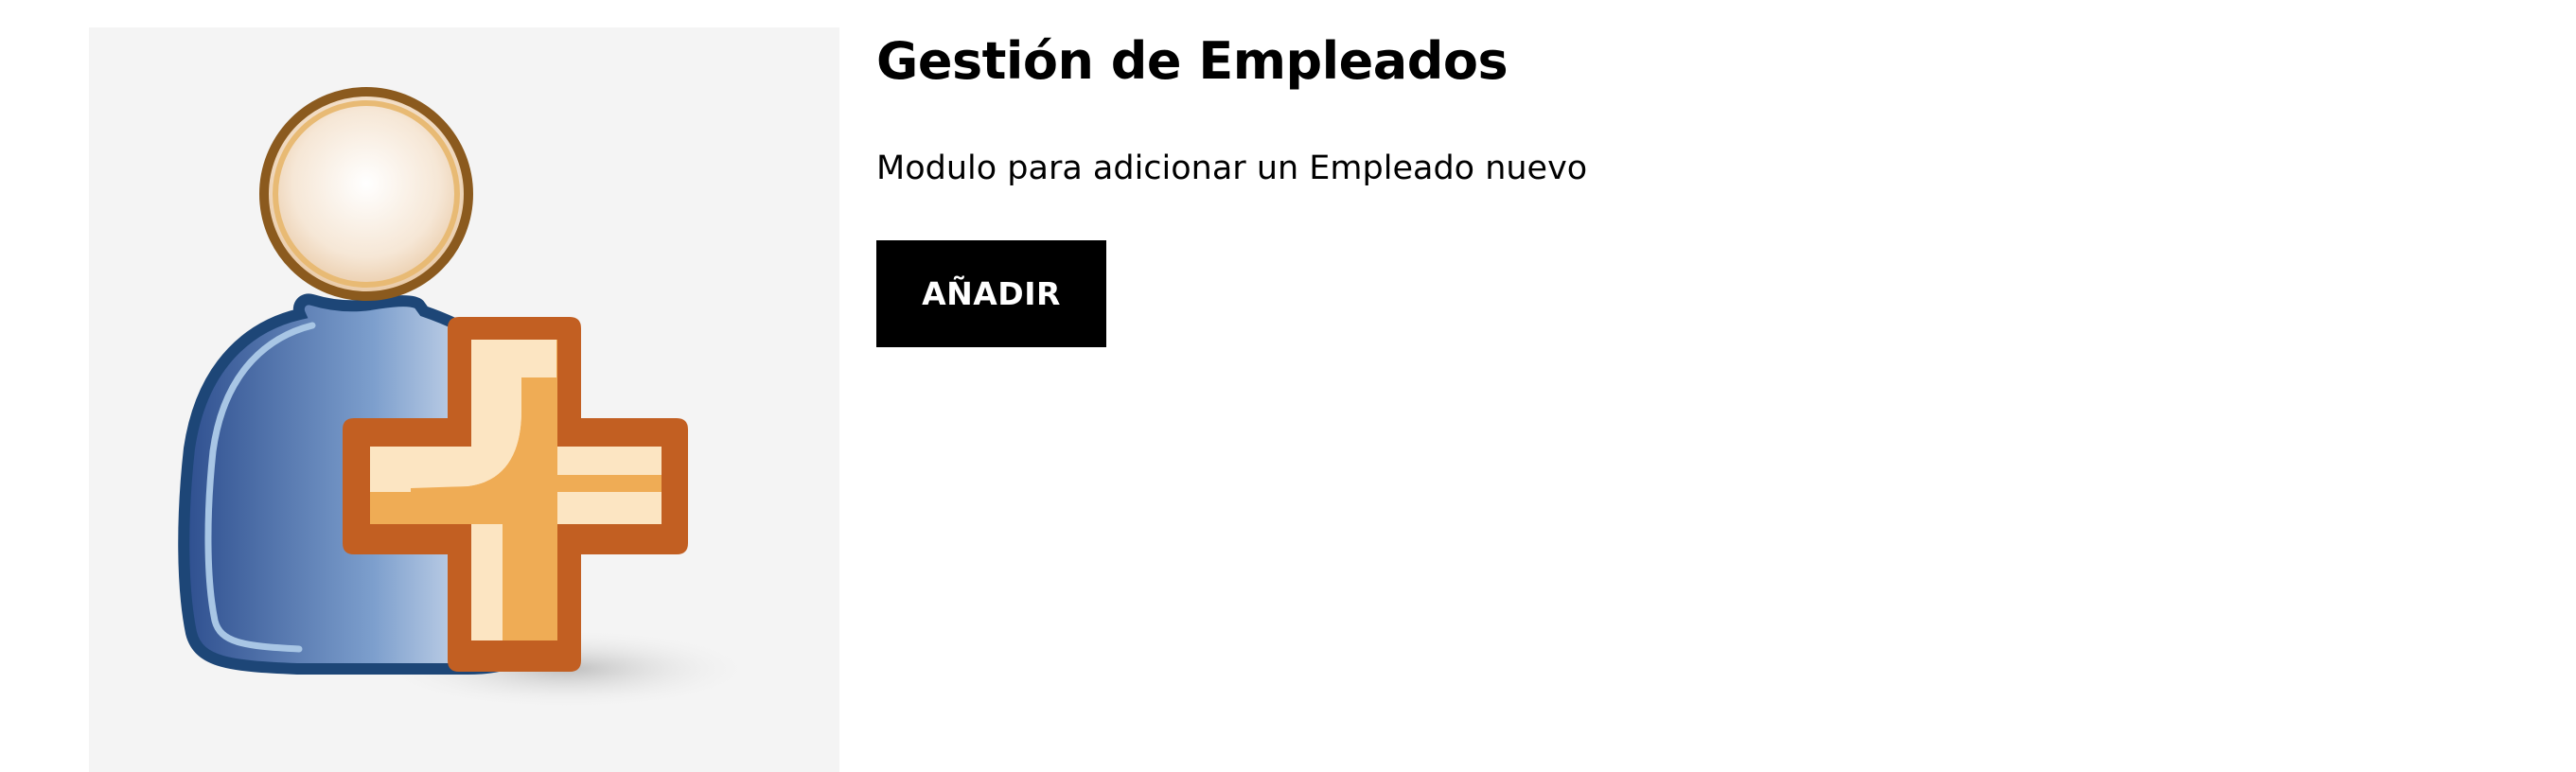  Describe the element at coordinates (1232, 168) in the screenshot. I see `module-description: Modulo para adicionar un Empleado nuevo` at that location.